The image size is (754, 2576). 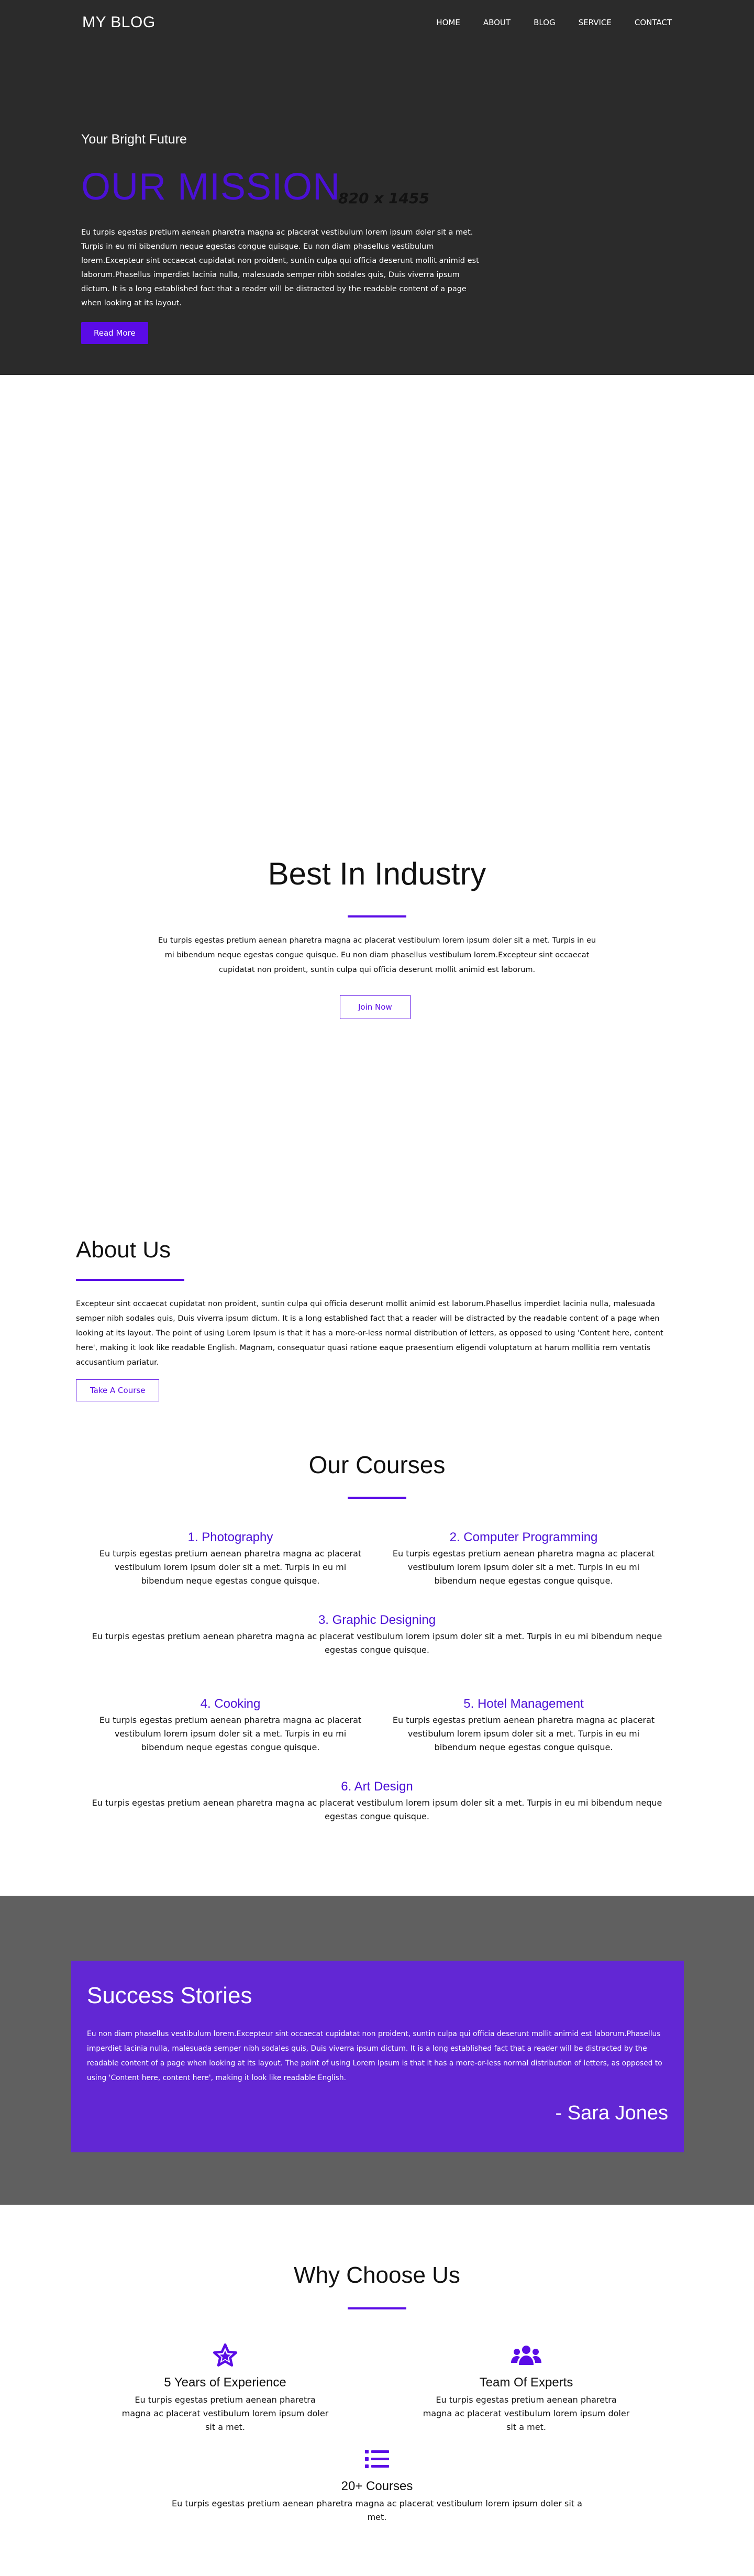 What do you see at coordinates (377, 916) in the screenshot?
I see `best-title-underline` at bounding box center [377, 916].